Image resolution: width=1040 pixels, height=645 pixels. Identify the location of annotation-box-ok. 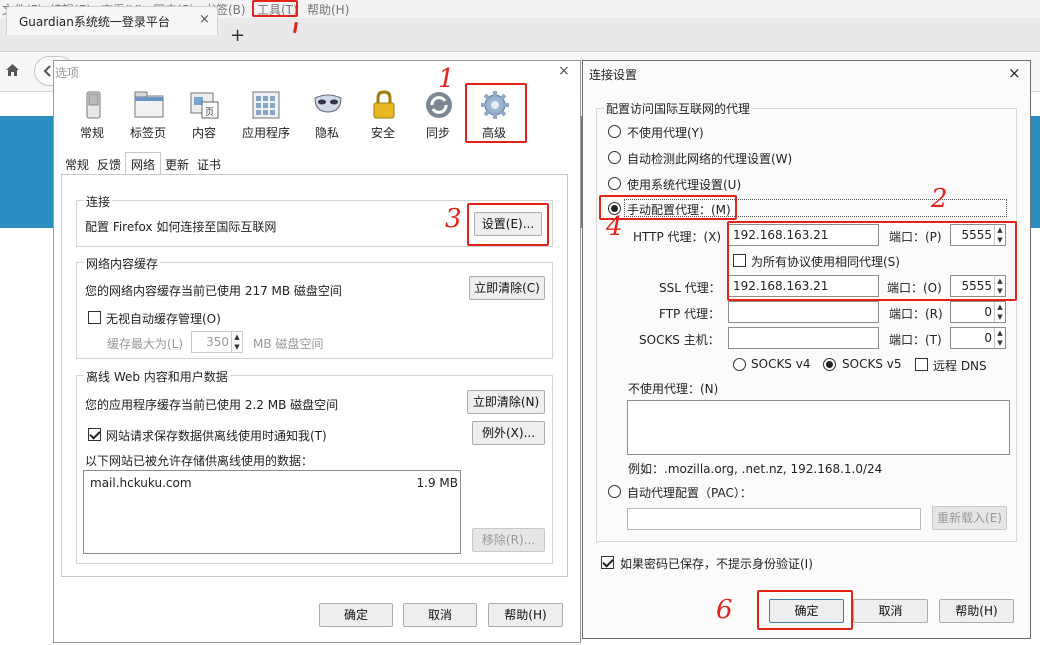
(805, 610).